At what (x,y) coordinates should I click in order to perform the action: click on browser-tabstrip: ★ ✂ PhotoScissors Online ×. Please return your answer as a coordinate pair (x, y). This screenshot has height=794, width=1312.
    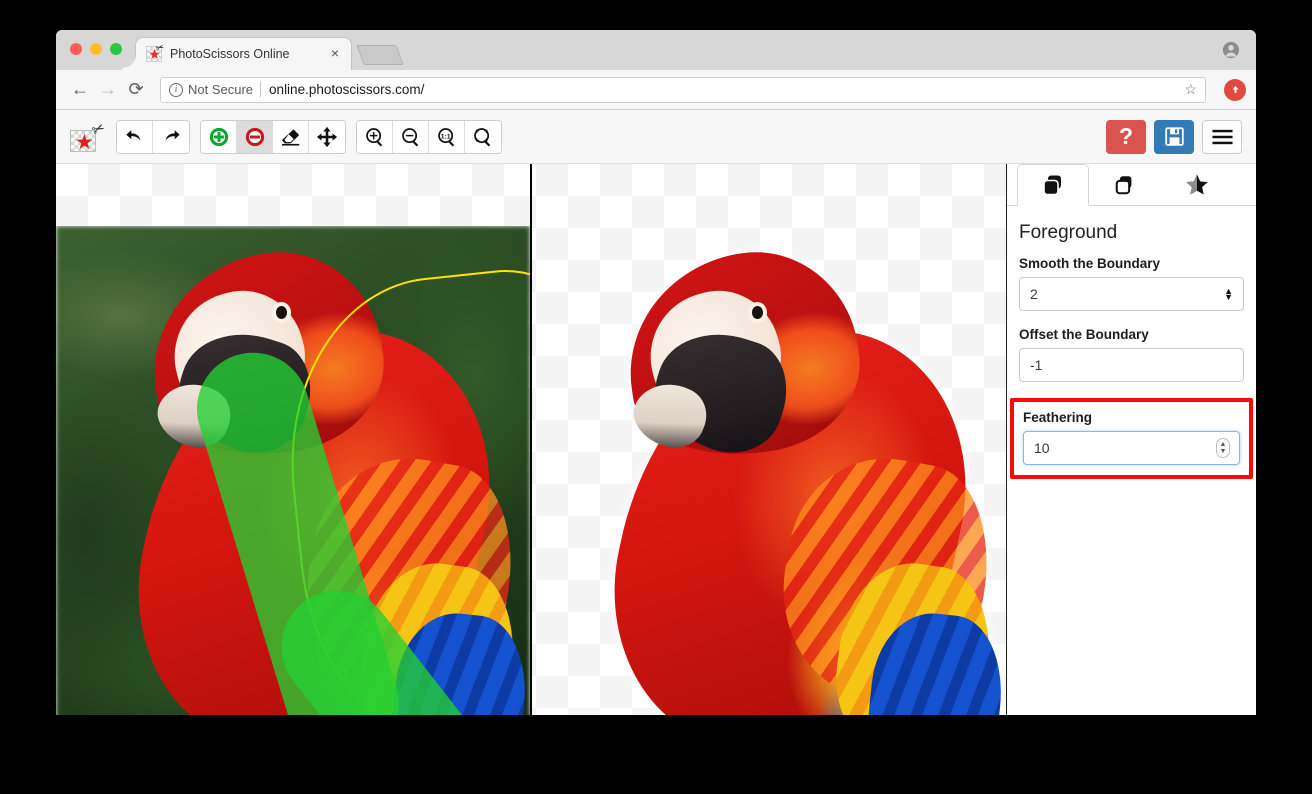
    Looking at the image, I should click on (656, 50).